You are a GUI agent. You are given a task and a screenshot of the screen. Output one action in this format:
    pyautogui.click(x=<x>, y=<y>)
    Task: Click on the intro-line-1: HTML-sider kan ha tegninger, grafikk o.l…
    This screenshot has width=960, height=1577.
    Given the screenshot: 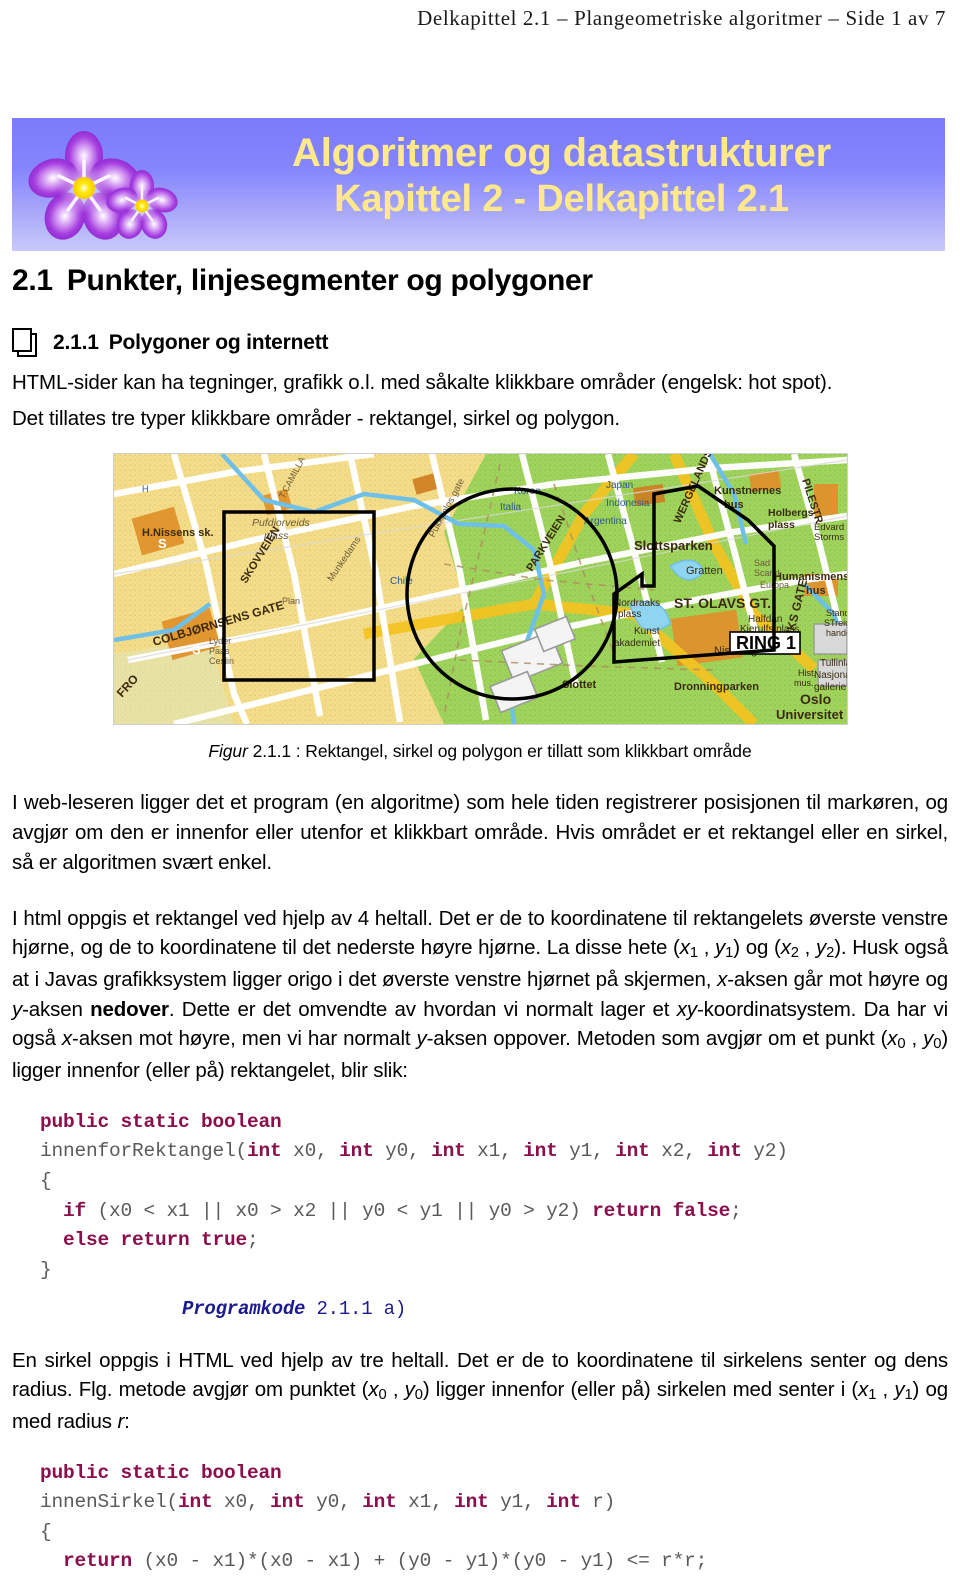 What is the action you would take?
    pyautogui.click(x=422, y=382)
    